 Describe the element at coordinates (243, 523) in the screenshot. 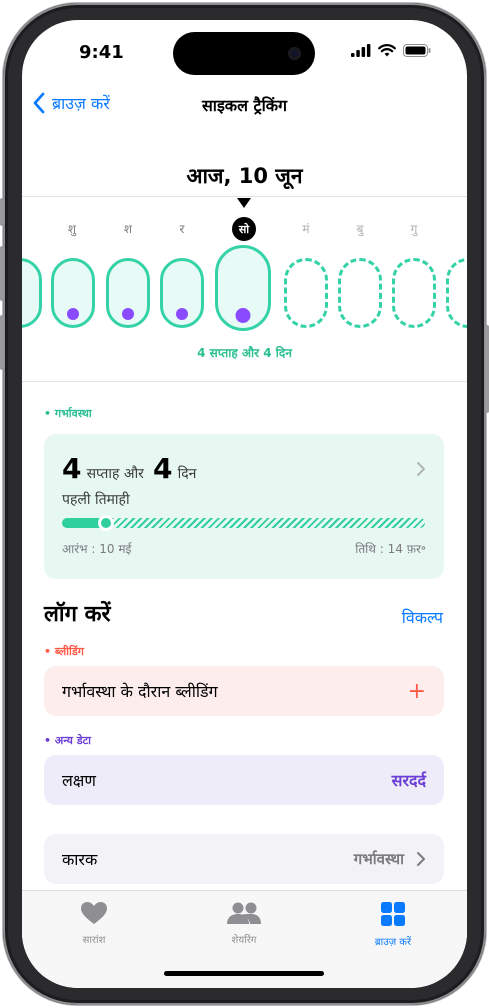

I see `pregnancy-progress-bar` at that location.